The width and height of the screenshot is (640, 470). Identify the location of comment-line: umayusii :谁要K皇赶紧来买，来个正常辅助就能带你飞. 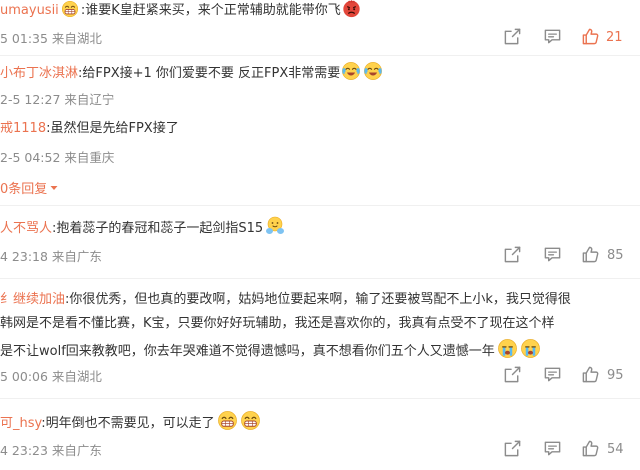
(180, 10).